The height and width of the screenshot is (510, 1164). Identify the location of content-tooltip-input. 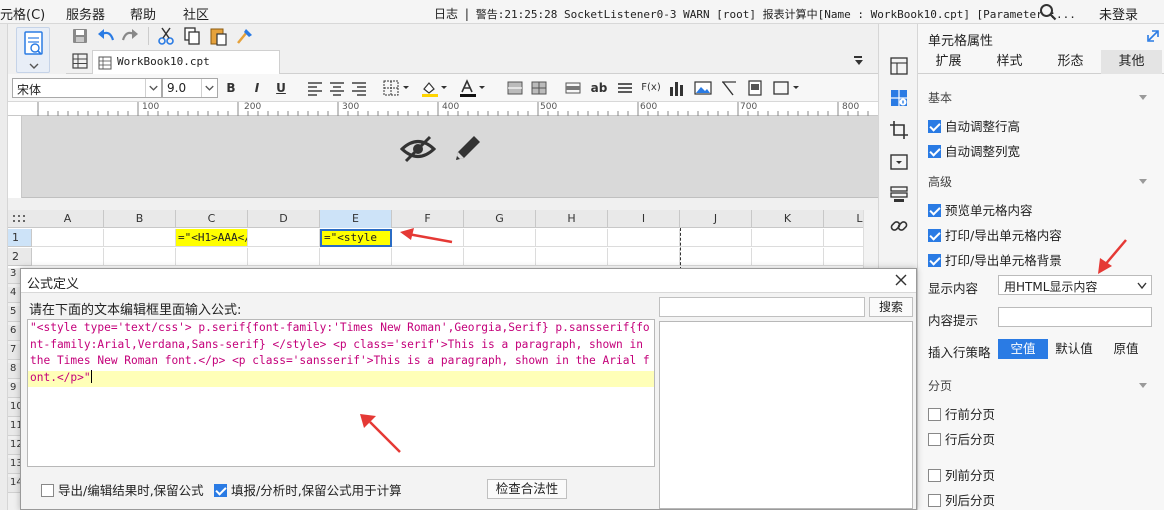
(1075, 317).